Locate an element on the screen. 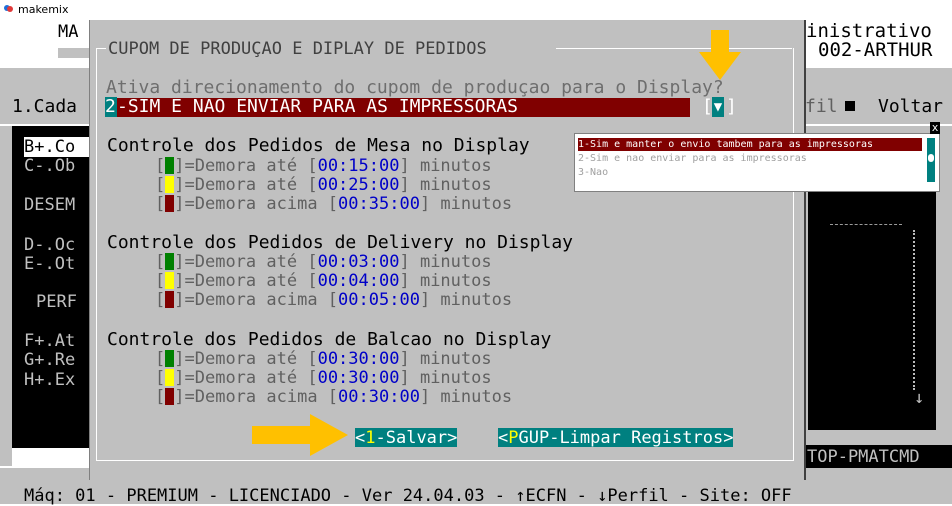 The width and height of the screenshot is (952, 506). bg-menu-voltar: Voltar is located at coordinates (910, 107).